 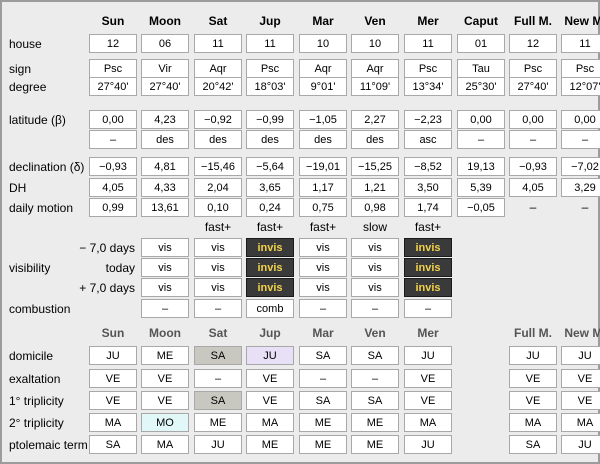 I want to click on value-cell: 11, so click(x=218, y=43).